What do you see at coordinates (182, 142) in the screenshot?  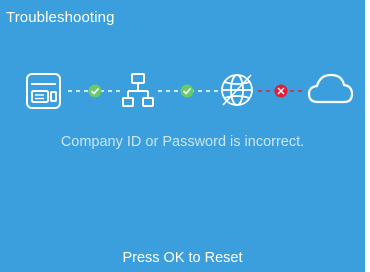 I see `error-message: Company ID or Password is incorrect.` at bounding box center [182, 142].